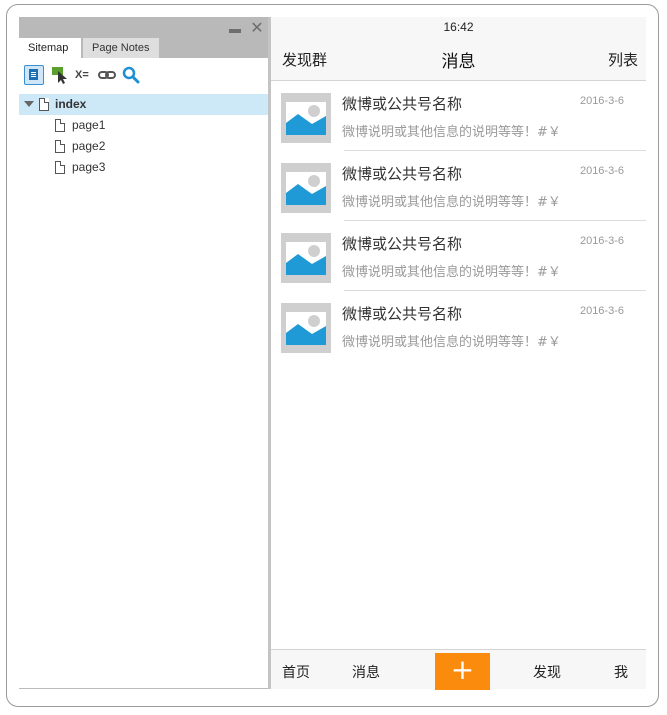 The height and width of the screenshot is (715, 667). I want to click on minimize-icon, so click(235, 28).